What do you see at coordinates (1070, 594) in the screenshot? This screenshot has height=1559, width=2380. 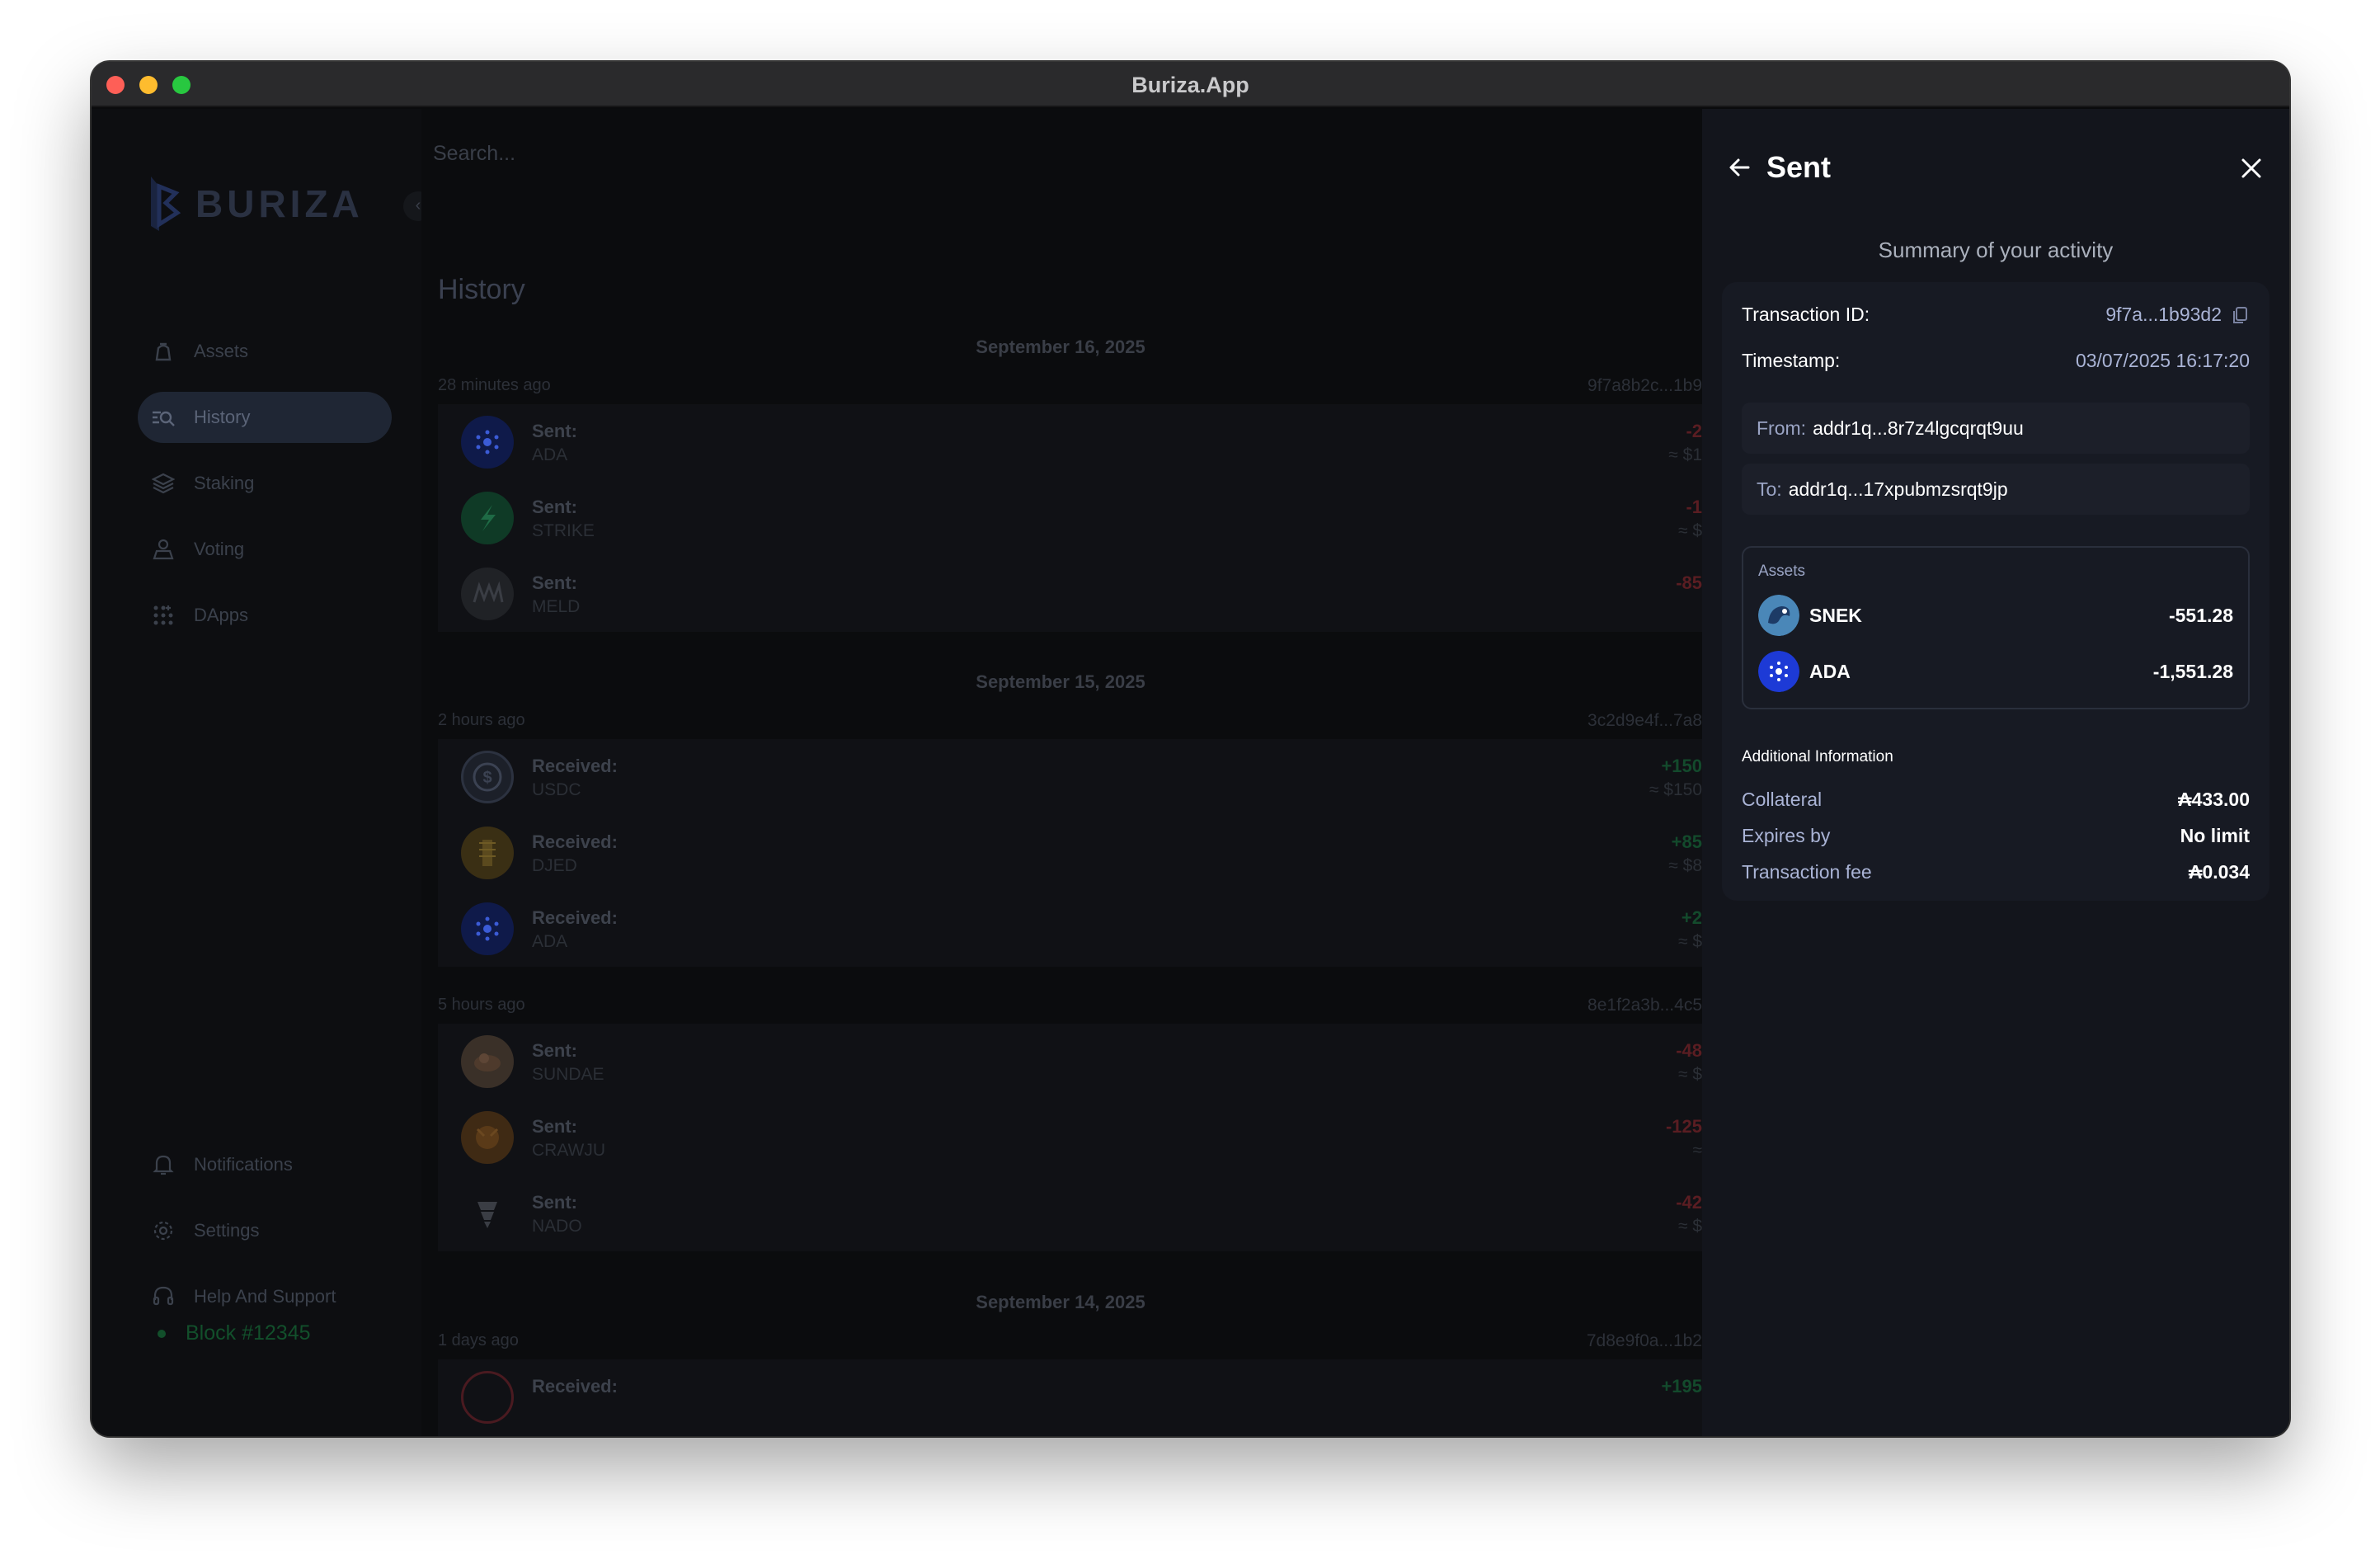 I see `tx-row: Sent: MELD -85` at bounding box center [1070, 594].